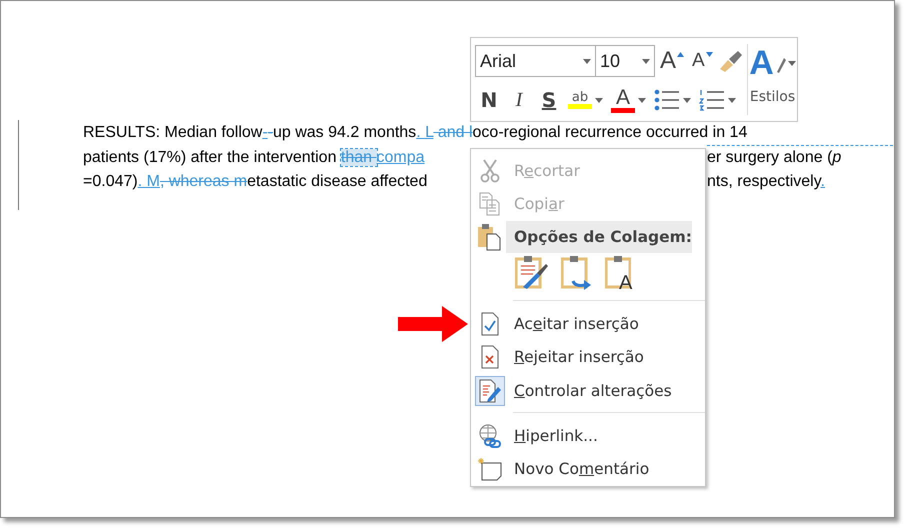 Image resolution: width=905 pixels, height=528 pixels. What do you see at coordinates (337, 181) in the screenshot?
I see `document-text: etastatic disease affected` at bounding box center [337, 181].